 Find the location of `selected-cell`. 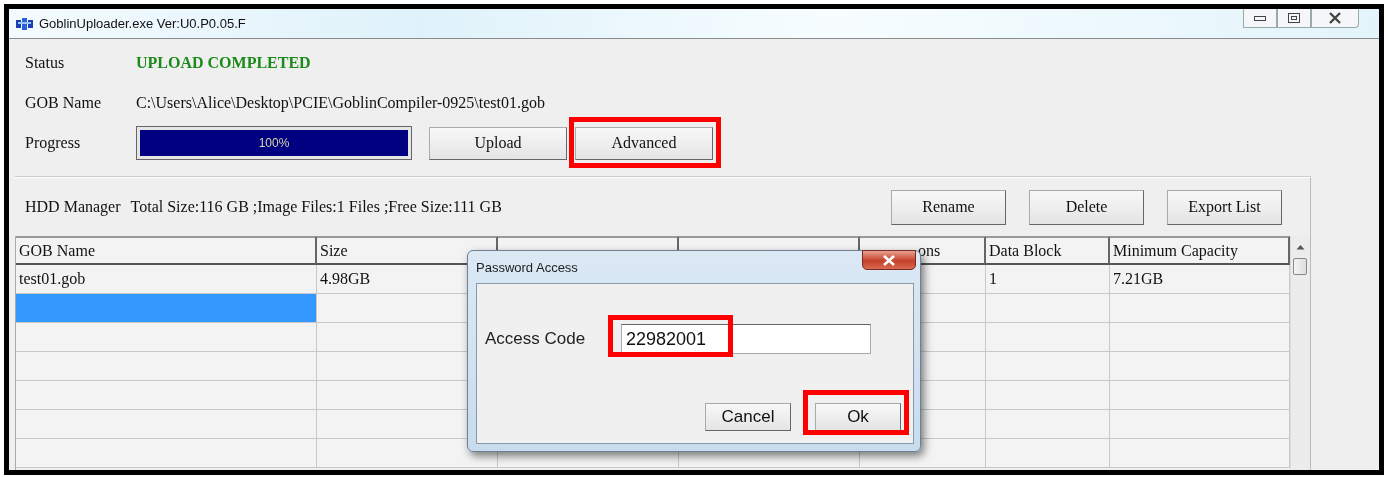

selected-cell is located at coordinates (166, 308).